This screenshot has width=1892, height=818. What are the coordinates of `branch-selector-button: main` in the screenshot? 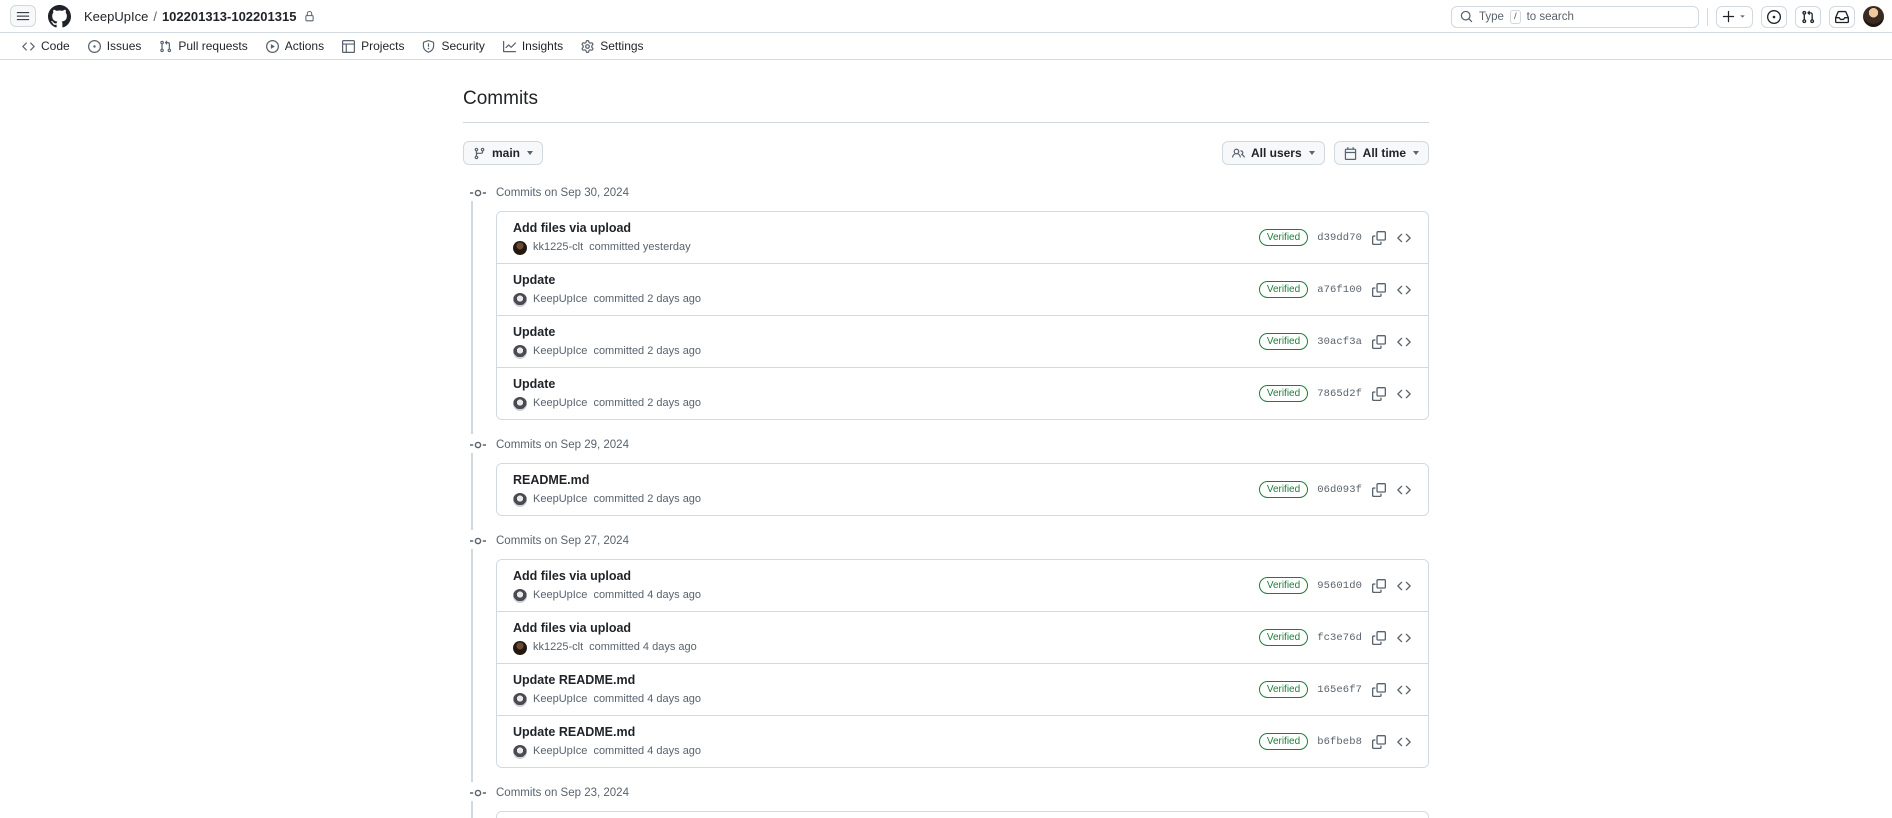 It's located at (503, 153).